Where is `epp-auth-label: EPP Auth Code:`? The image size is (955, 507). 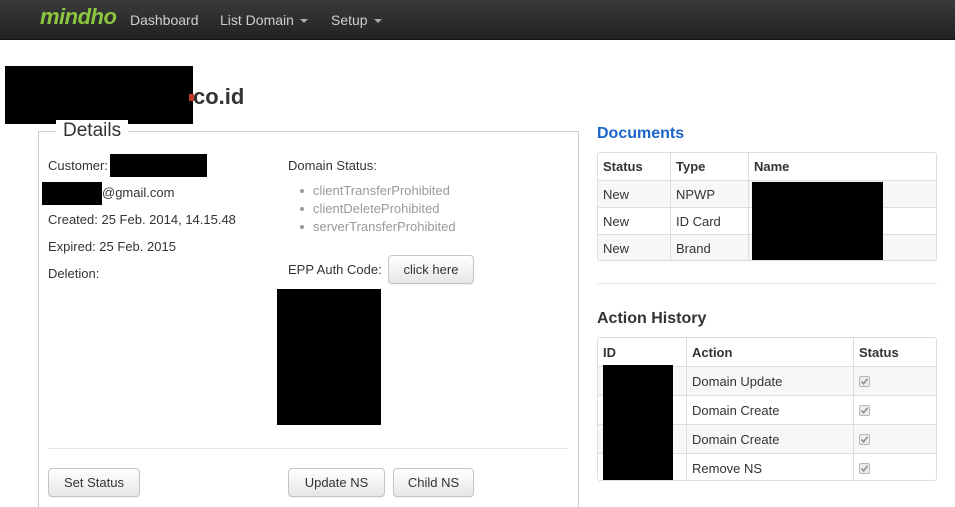
epp-auth-label: EPP Auth Code: is located at coordinates (335, 269).